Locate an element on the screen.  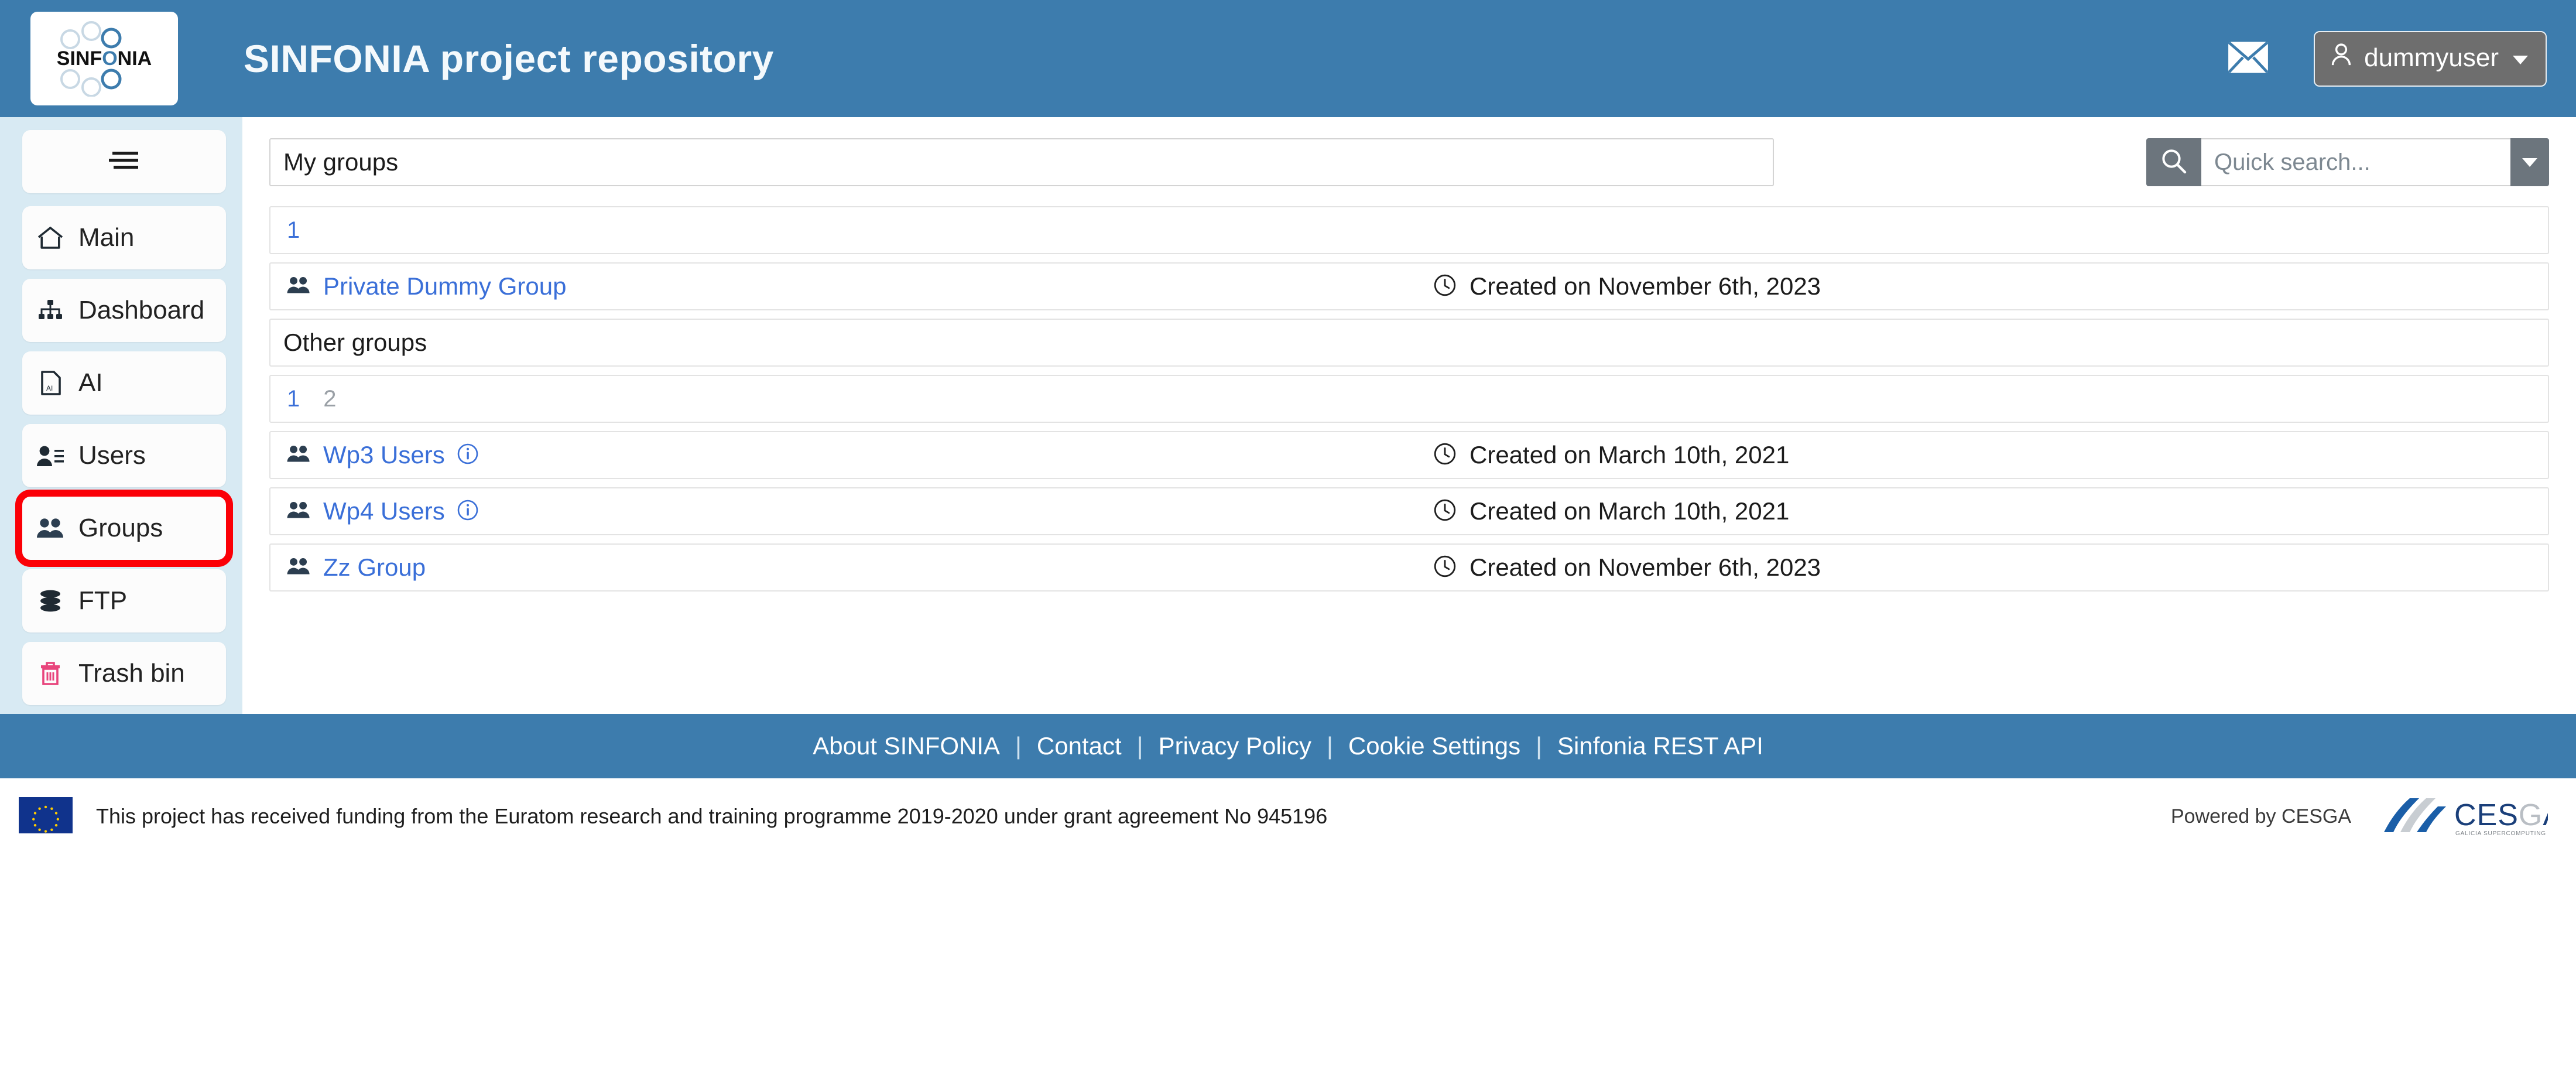
sidebar-item-label: Trash bin is located at coordinates (131, 673).